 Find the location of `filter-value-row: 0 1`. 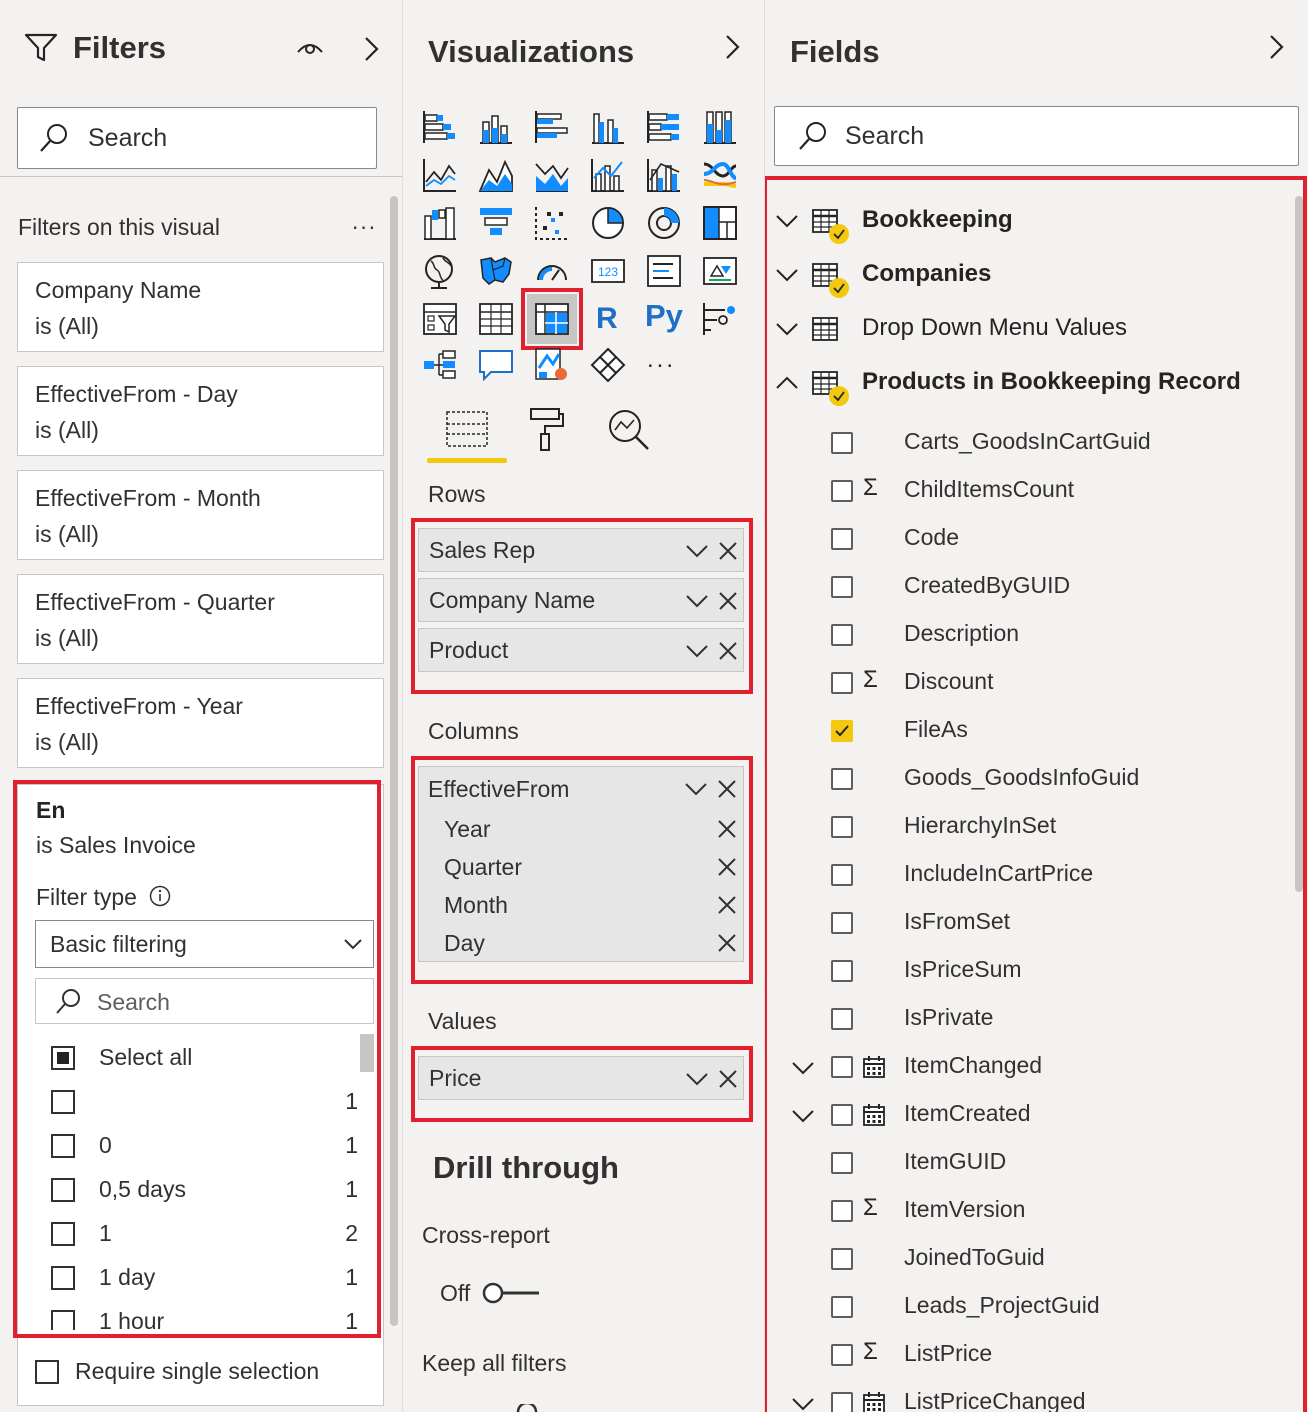

filter-value-row: 0 1 is located at coordinates (201, 1148).